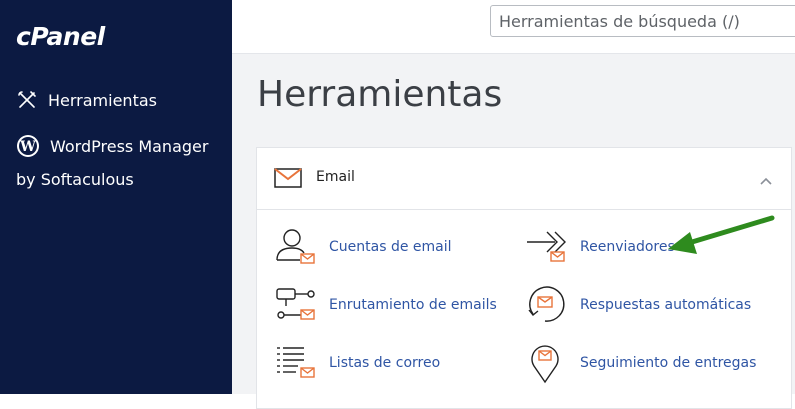 This screenshot has height=409, width=795. Describe the element at coordinates (766, 182) in the screenshot. I see `chevron-up-icon` at that location.